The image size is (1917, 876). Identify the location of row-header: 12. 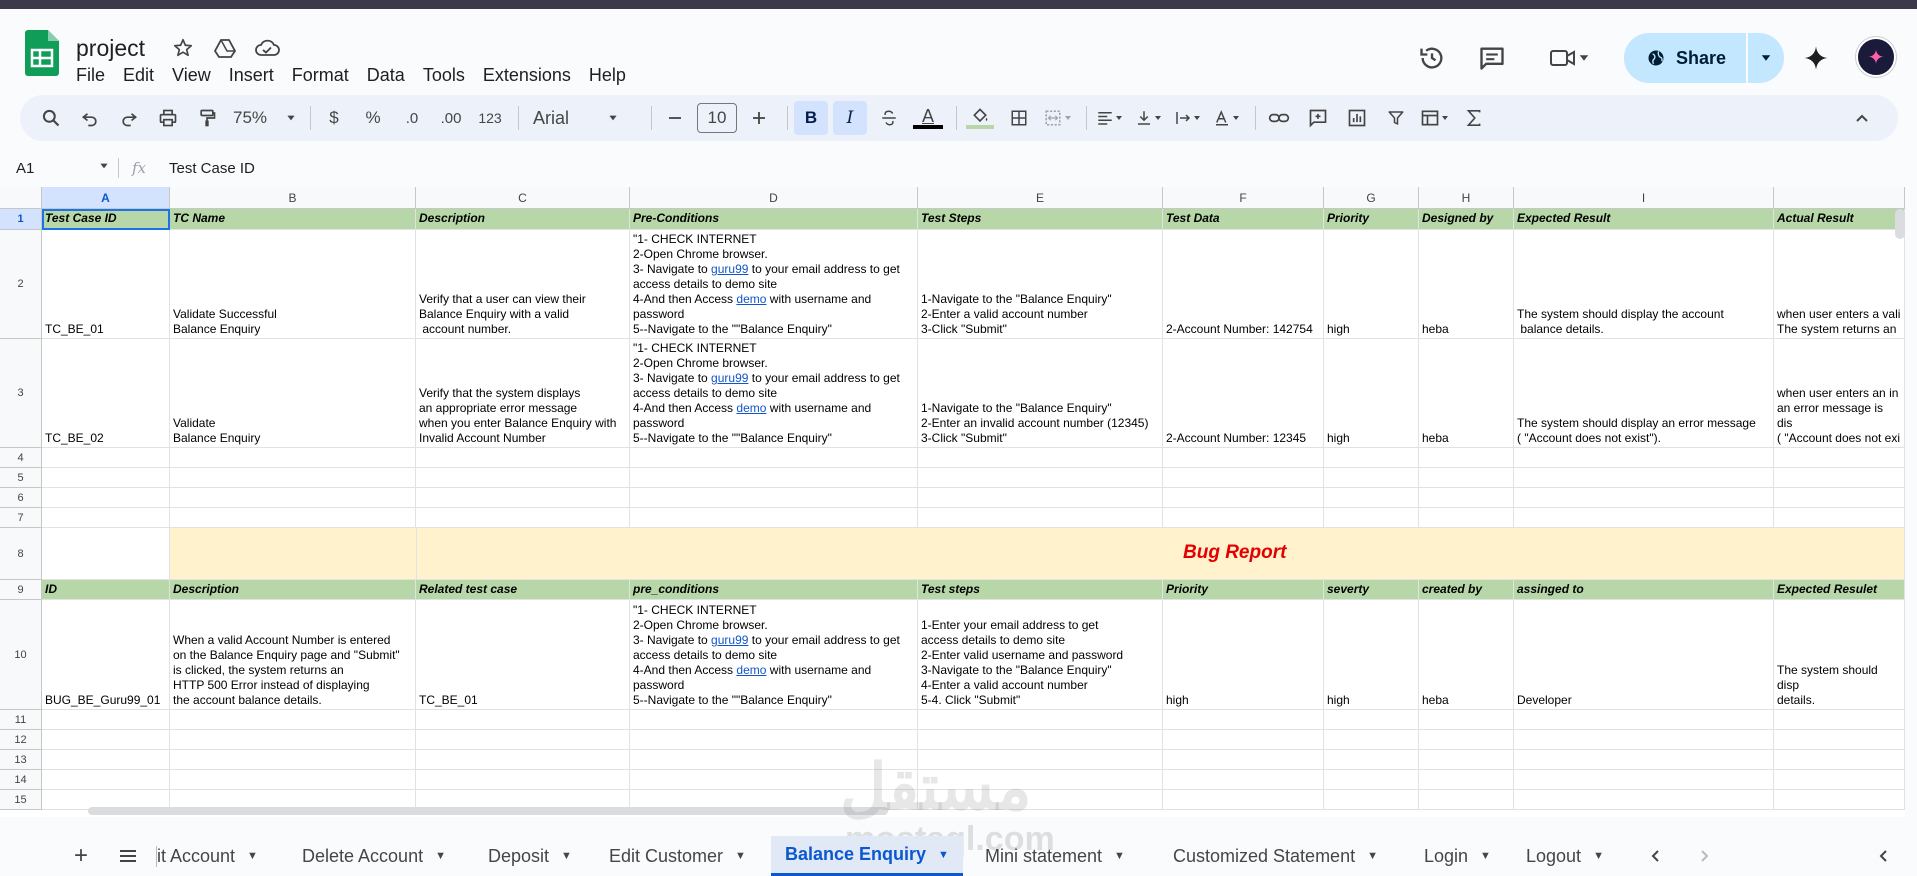
(21, 740).